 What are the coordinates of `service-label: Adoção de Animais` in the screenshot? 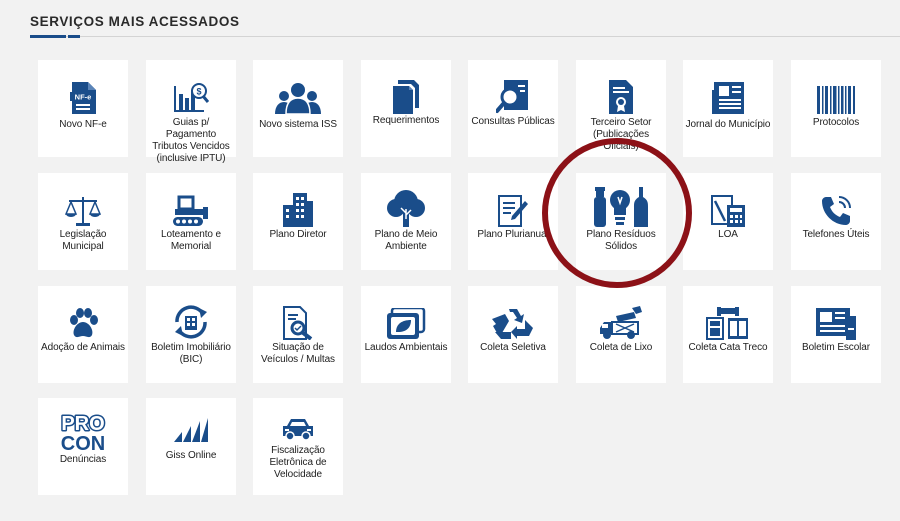 It's located at (83, 347).